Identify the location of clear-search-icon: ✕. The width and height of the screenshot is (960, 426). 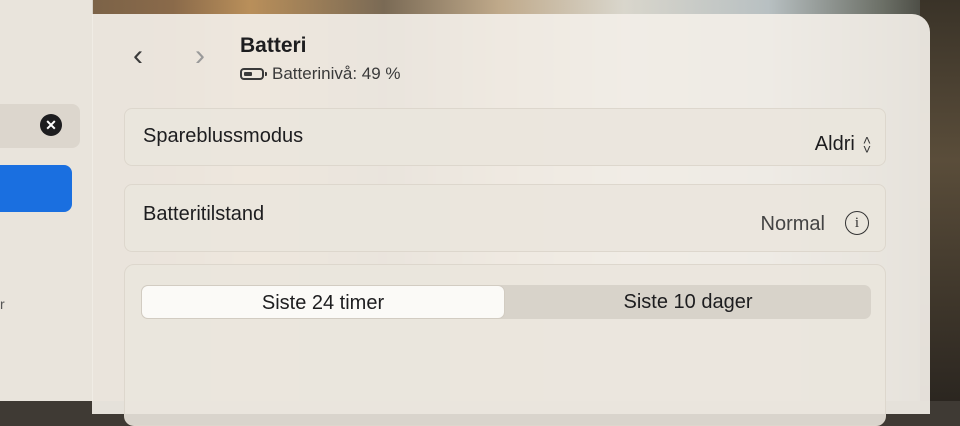
(51, 125).